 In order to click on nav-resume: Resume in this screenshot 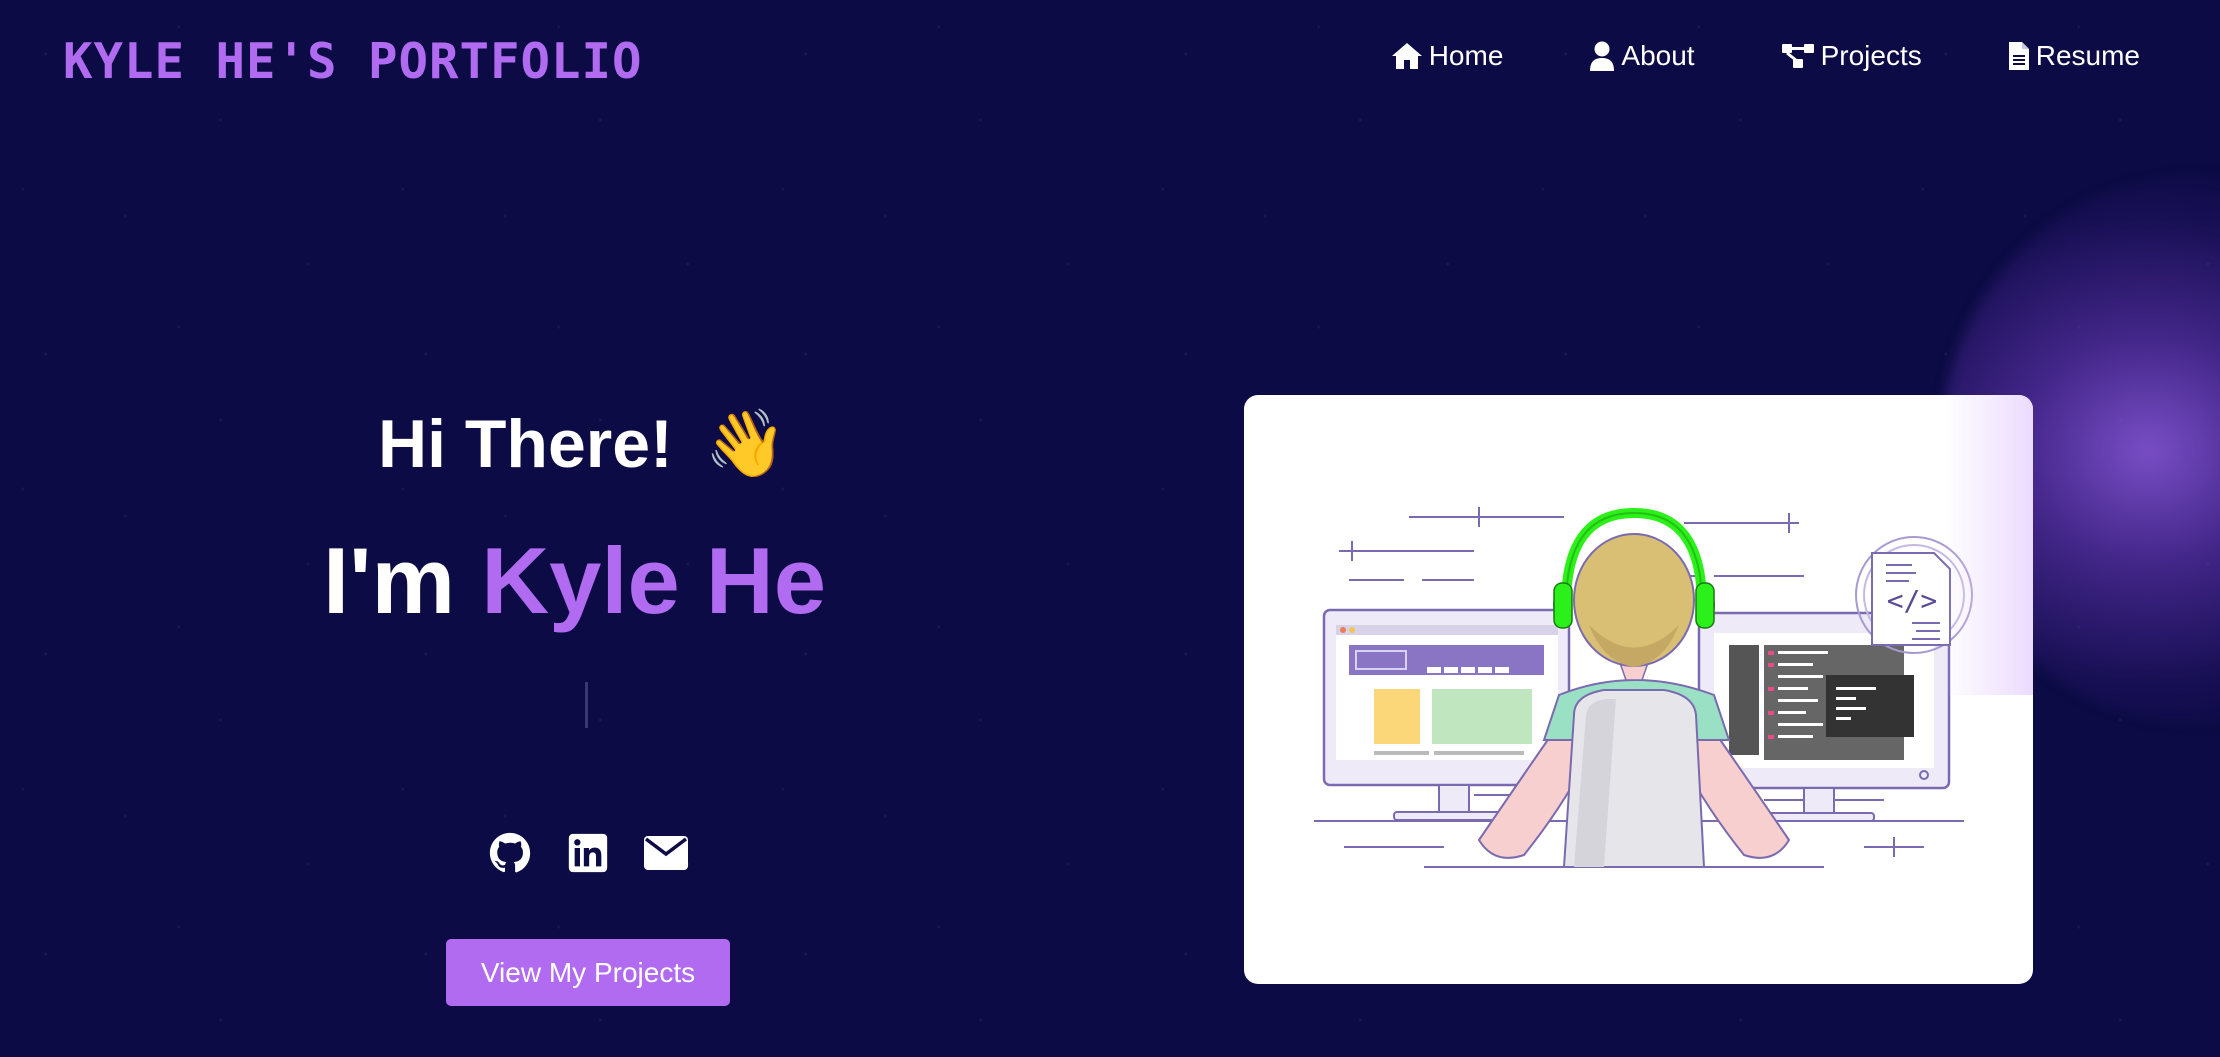, I will do `click(2074, 56)`.